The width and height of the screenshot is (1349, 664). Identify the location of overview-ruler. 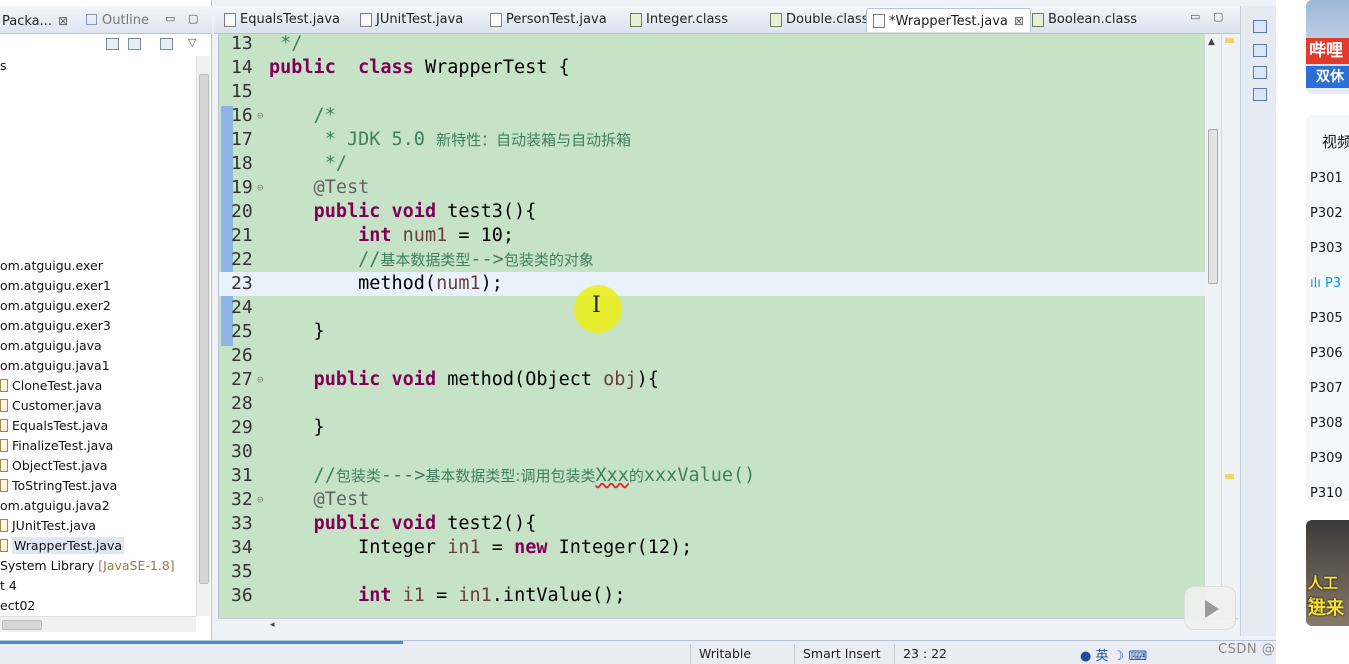
(1230, 326).